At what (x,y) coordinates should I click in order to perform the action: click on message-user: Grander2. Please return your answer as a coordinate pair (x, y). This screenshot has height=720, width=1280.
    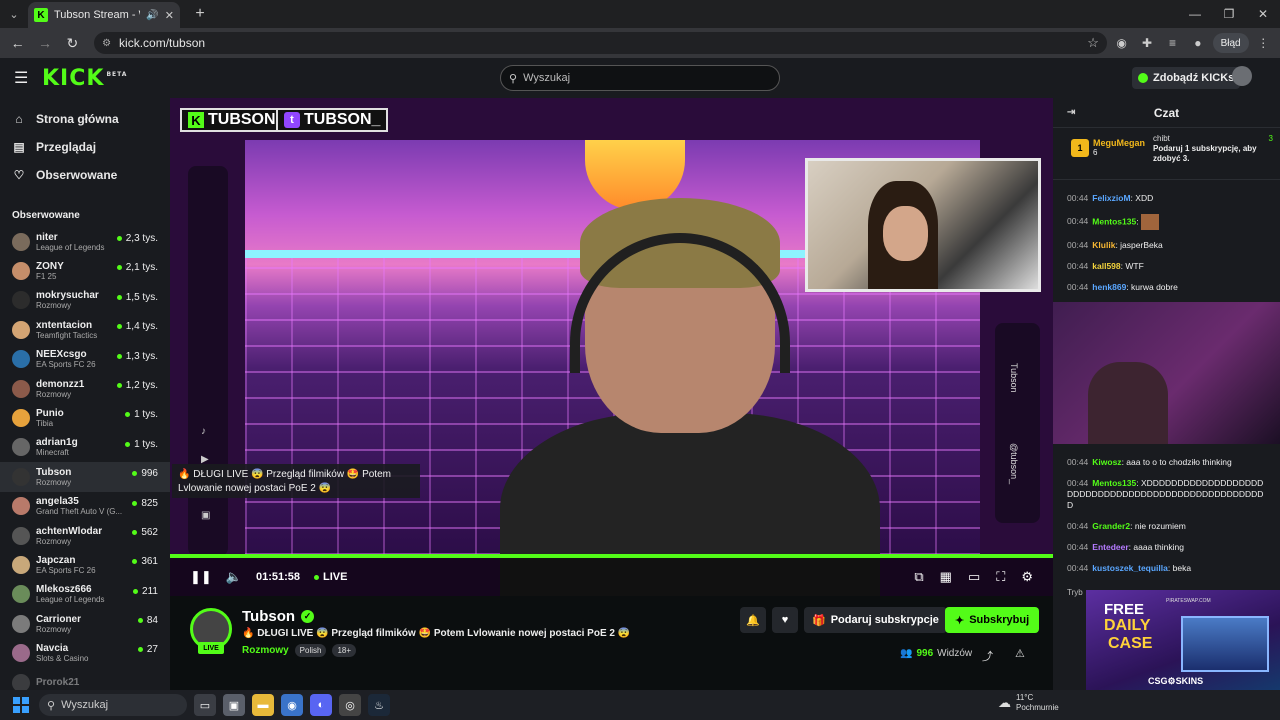
    Looking at the image, I should click on (1111, 526).